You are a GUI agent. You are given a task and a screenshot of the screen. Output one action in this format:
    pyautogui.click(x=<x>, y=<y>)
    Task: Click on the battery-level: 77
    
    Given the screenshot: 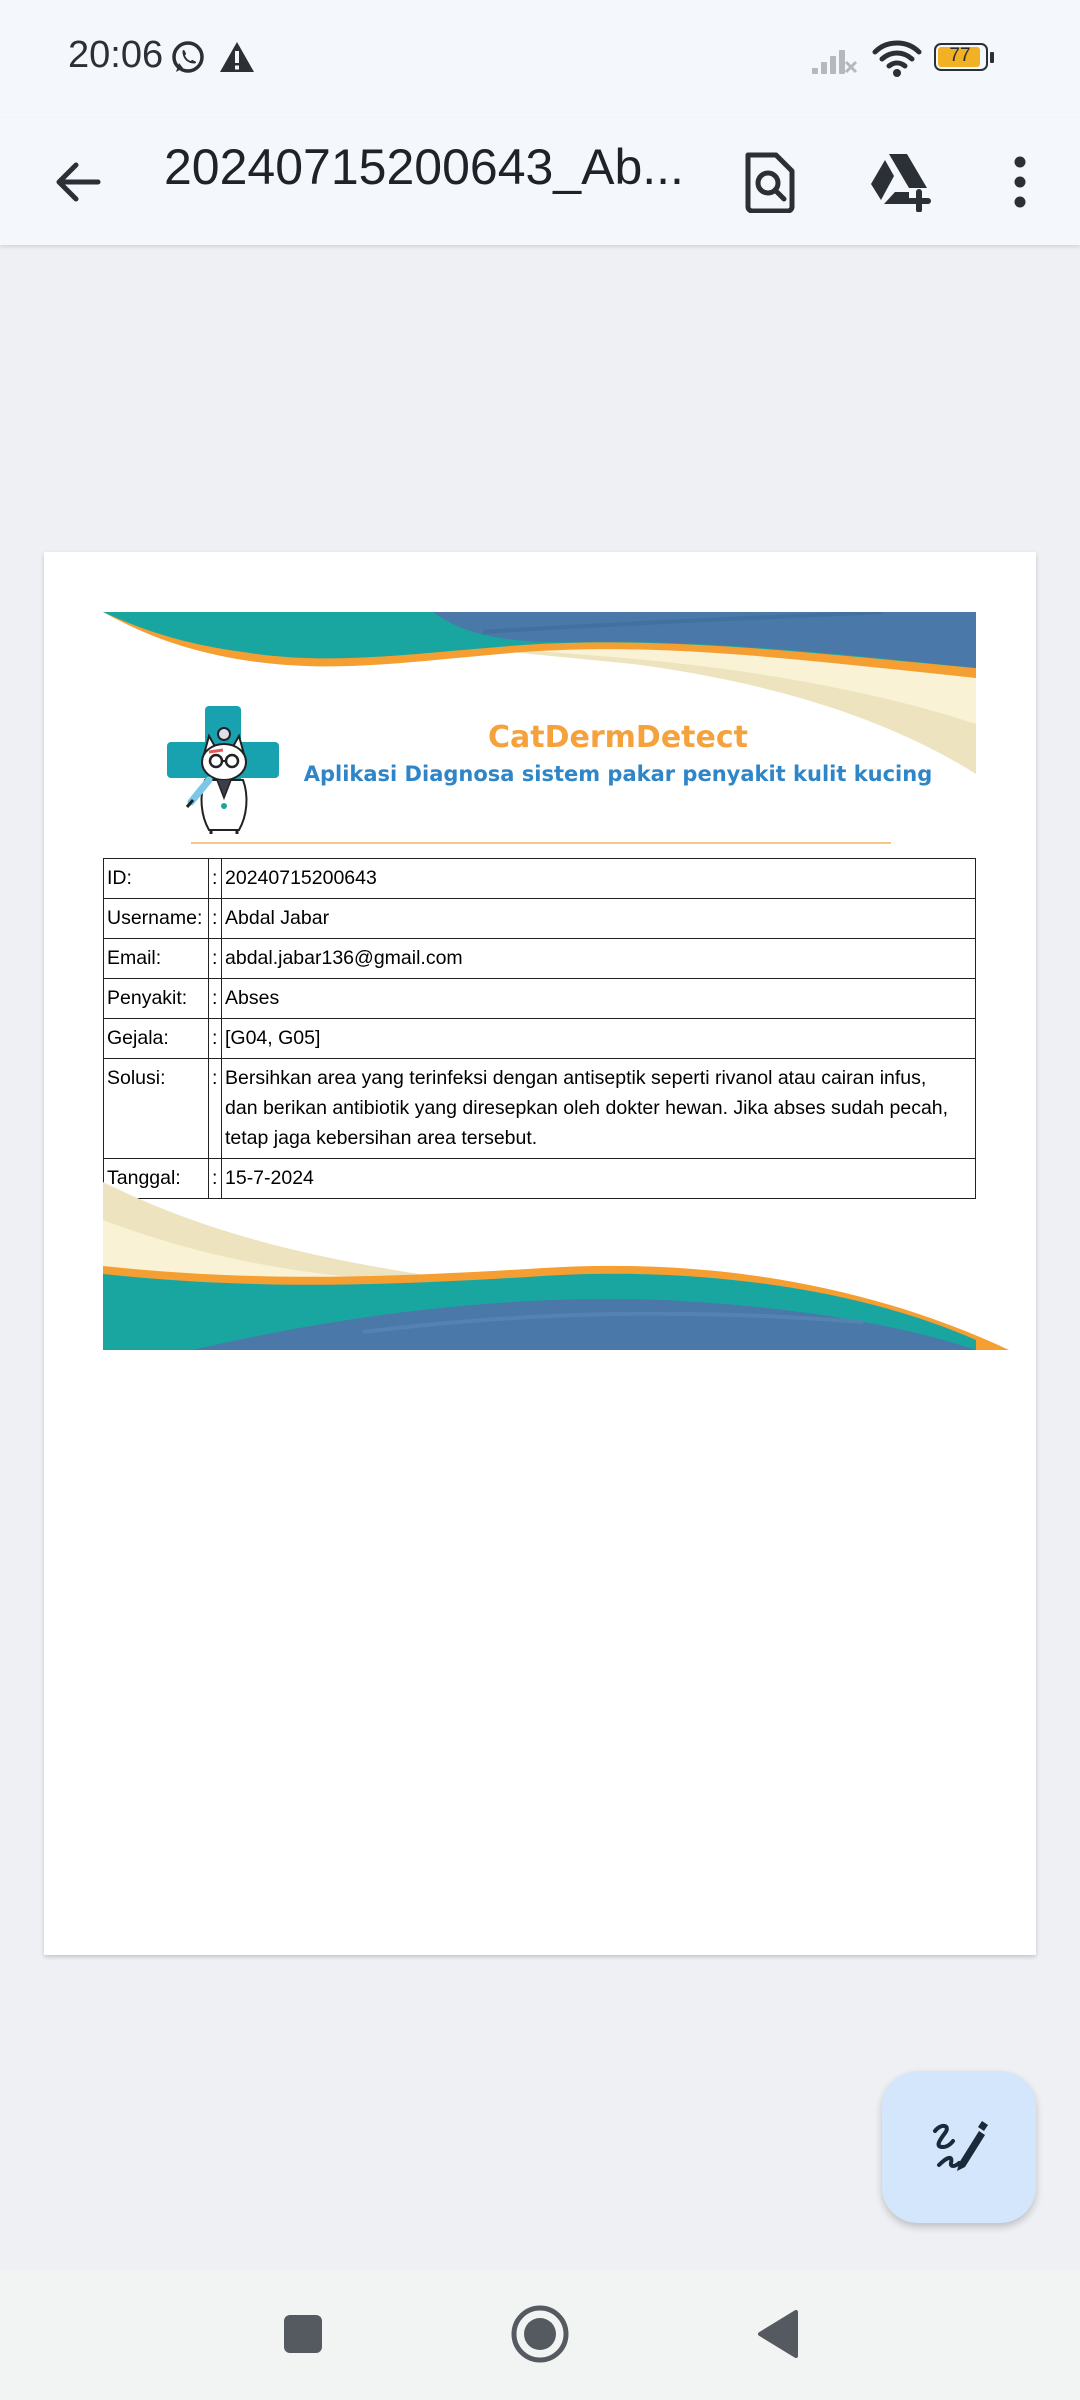 What is the action you would take?
    pyautogui.click(x=960, y=55)
    